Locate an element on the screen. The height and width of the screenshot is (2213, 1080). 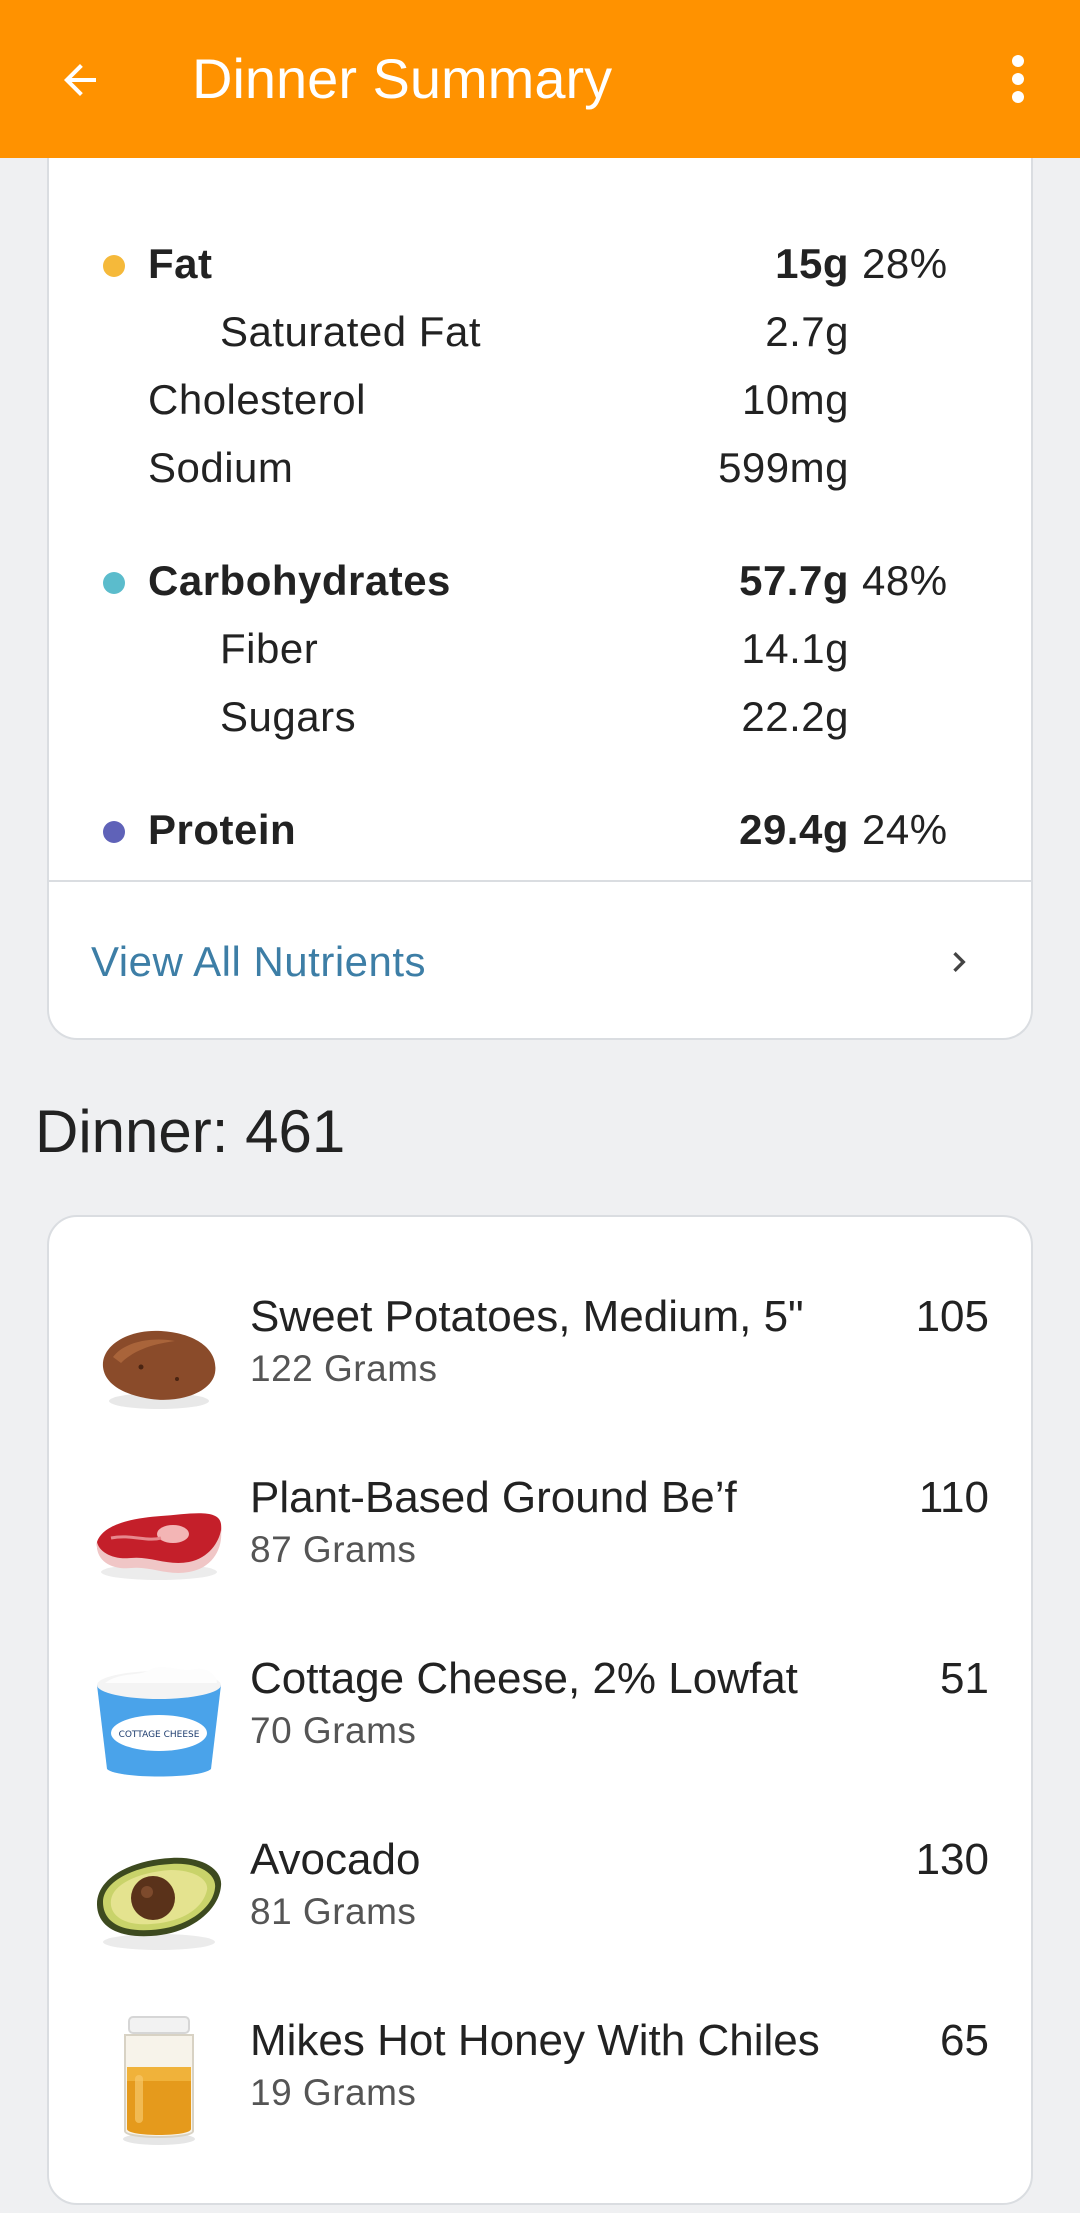
nutrient-amount: 29.4g is located at coordinates (794, 829).